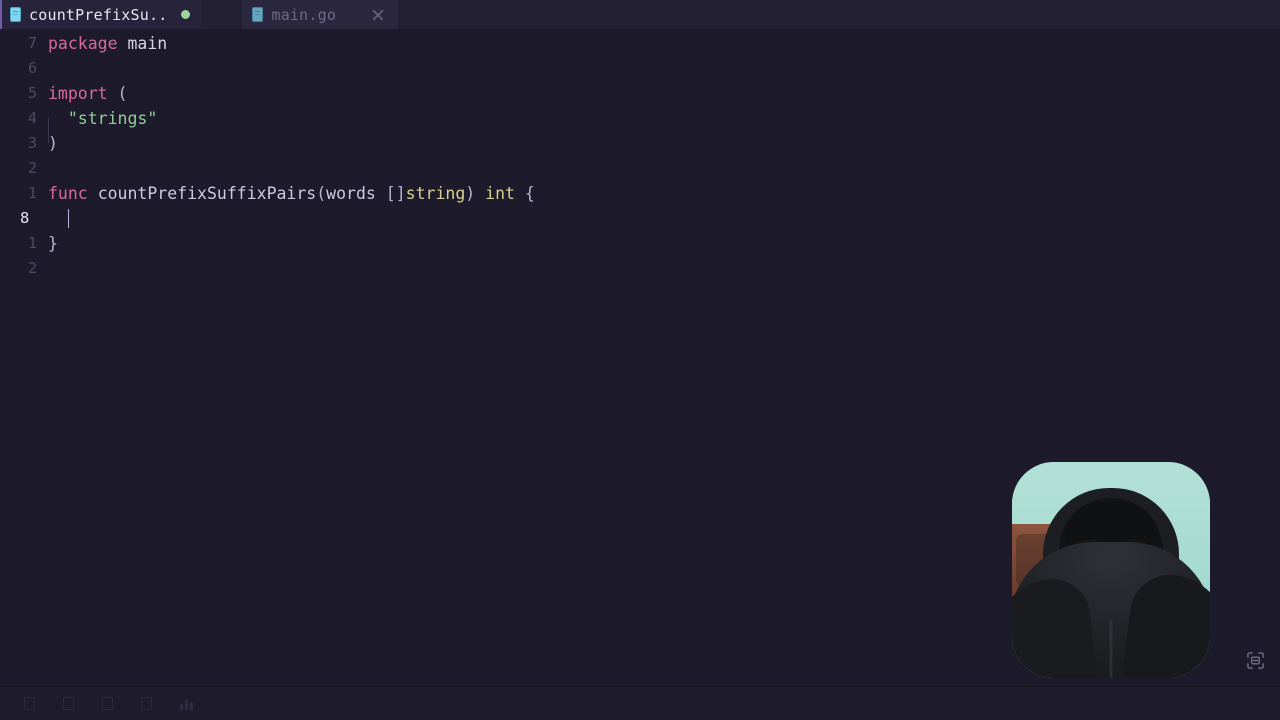 This screenshot has width=1280, height=720. Describe the element at coordinates (32, 143) in the screenshot. I see `line-number: 3` at that location.